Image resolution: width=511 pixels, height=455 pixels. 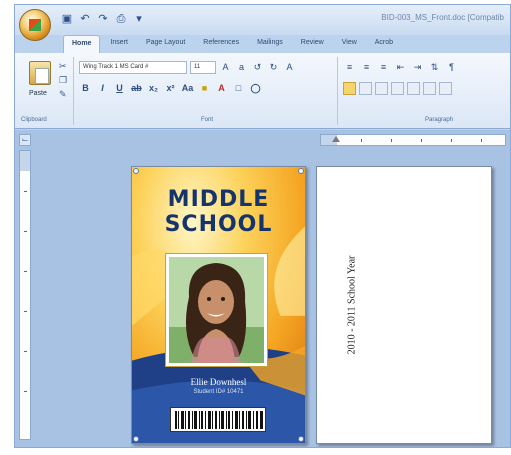 I want to click on redo-icon: ↷, so click(x=103, y=19).